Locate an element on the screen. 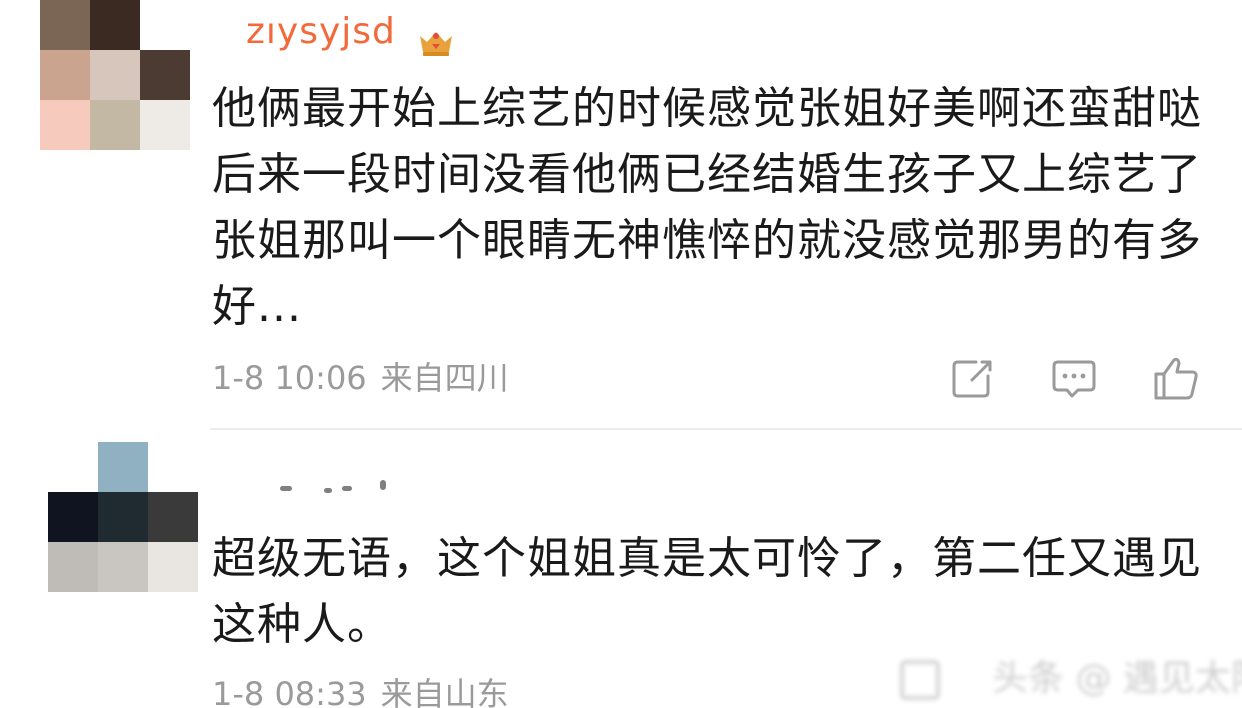 This screenshot has height=708, width=1242. username-blurred is located at coordinates (337, 488).